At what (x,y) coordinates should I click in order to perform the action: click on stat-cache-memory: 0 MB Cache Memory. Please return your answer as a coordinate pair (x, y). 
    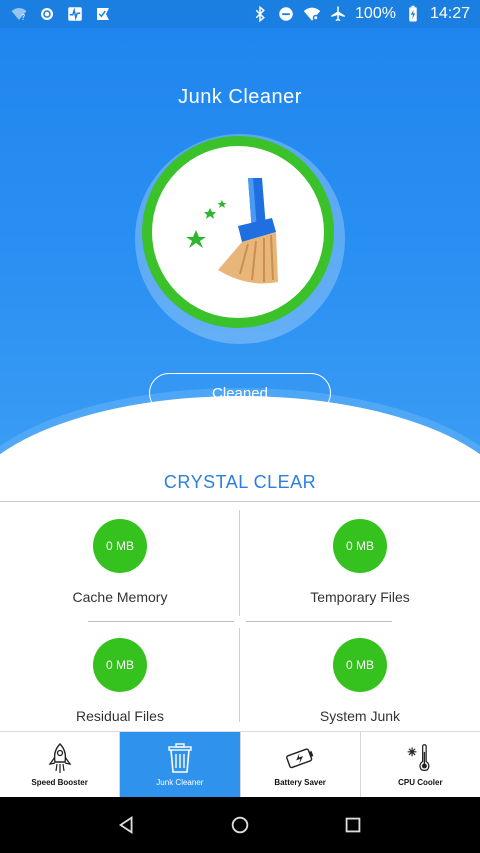
    Looking at the image, I should click on (120, 562).